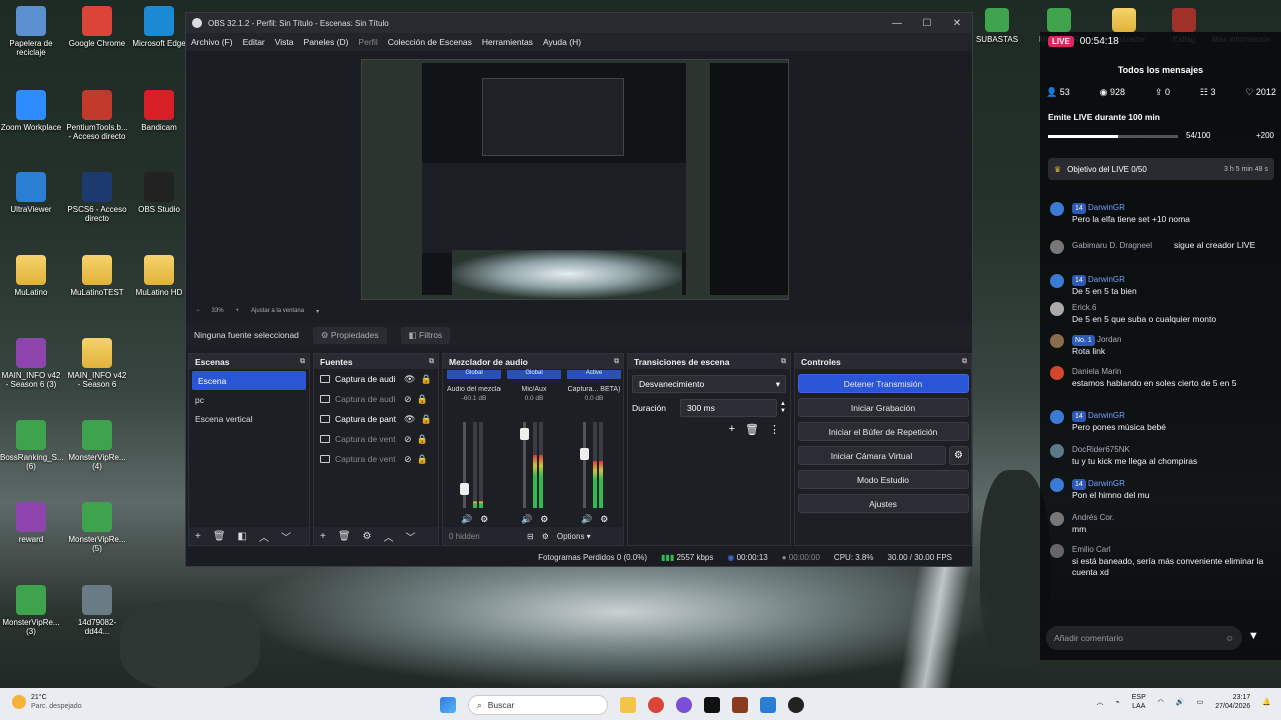 The image size is (1281, 720). What do you see at coordinates (97, 363) in the screenshot?
I see `desktop-icon: MAIN_INFO v42 - Season 6` at bounding box center [97, 363].